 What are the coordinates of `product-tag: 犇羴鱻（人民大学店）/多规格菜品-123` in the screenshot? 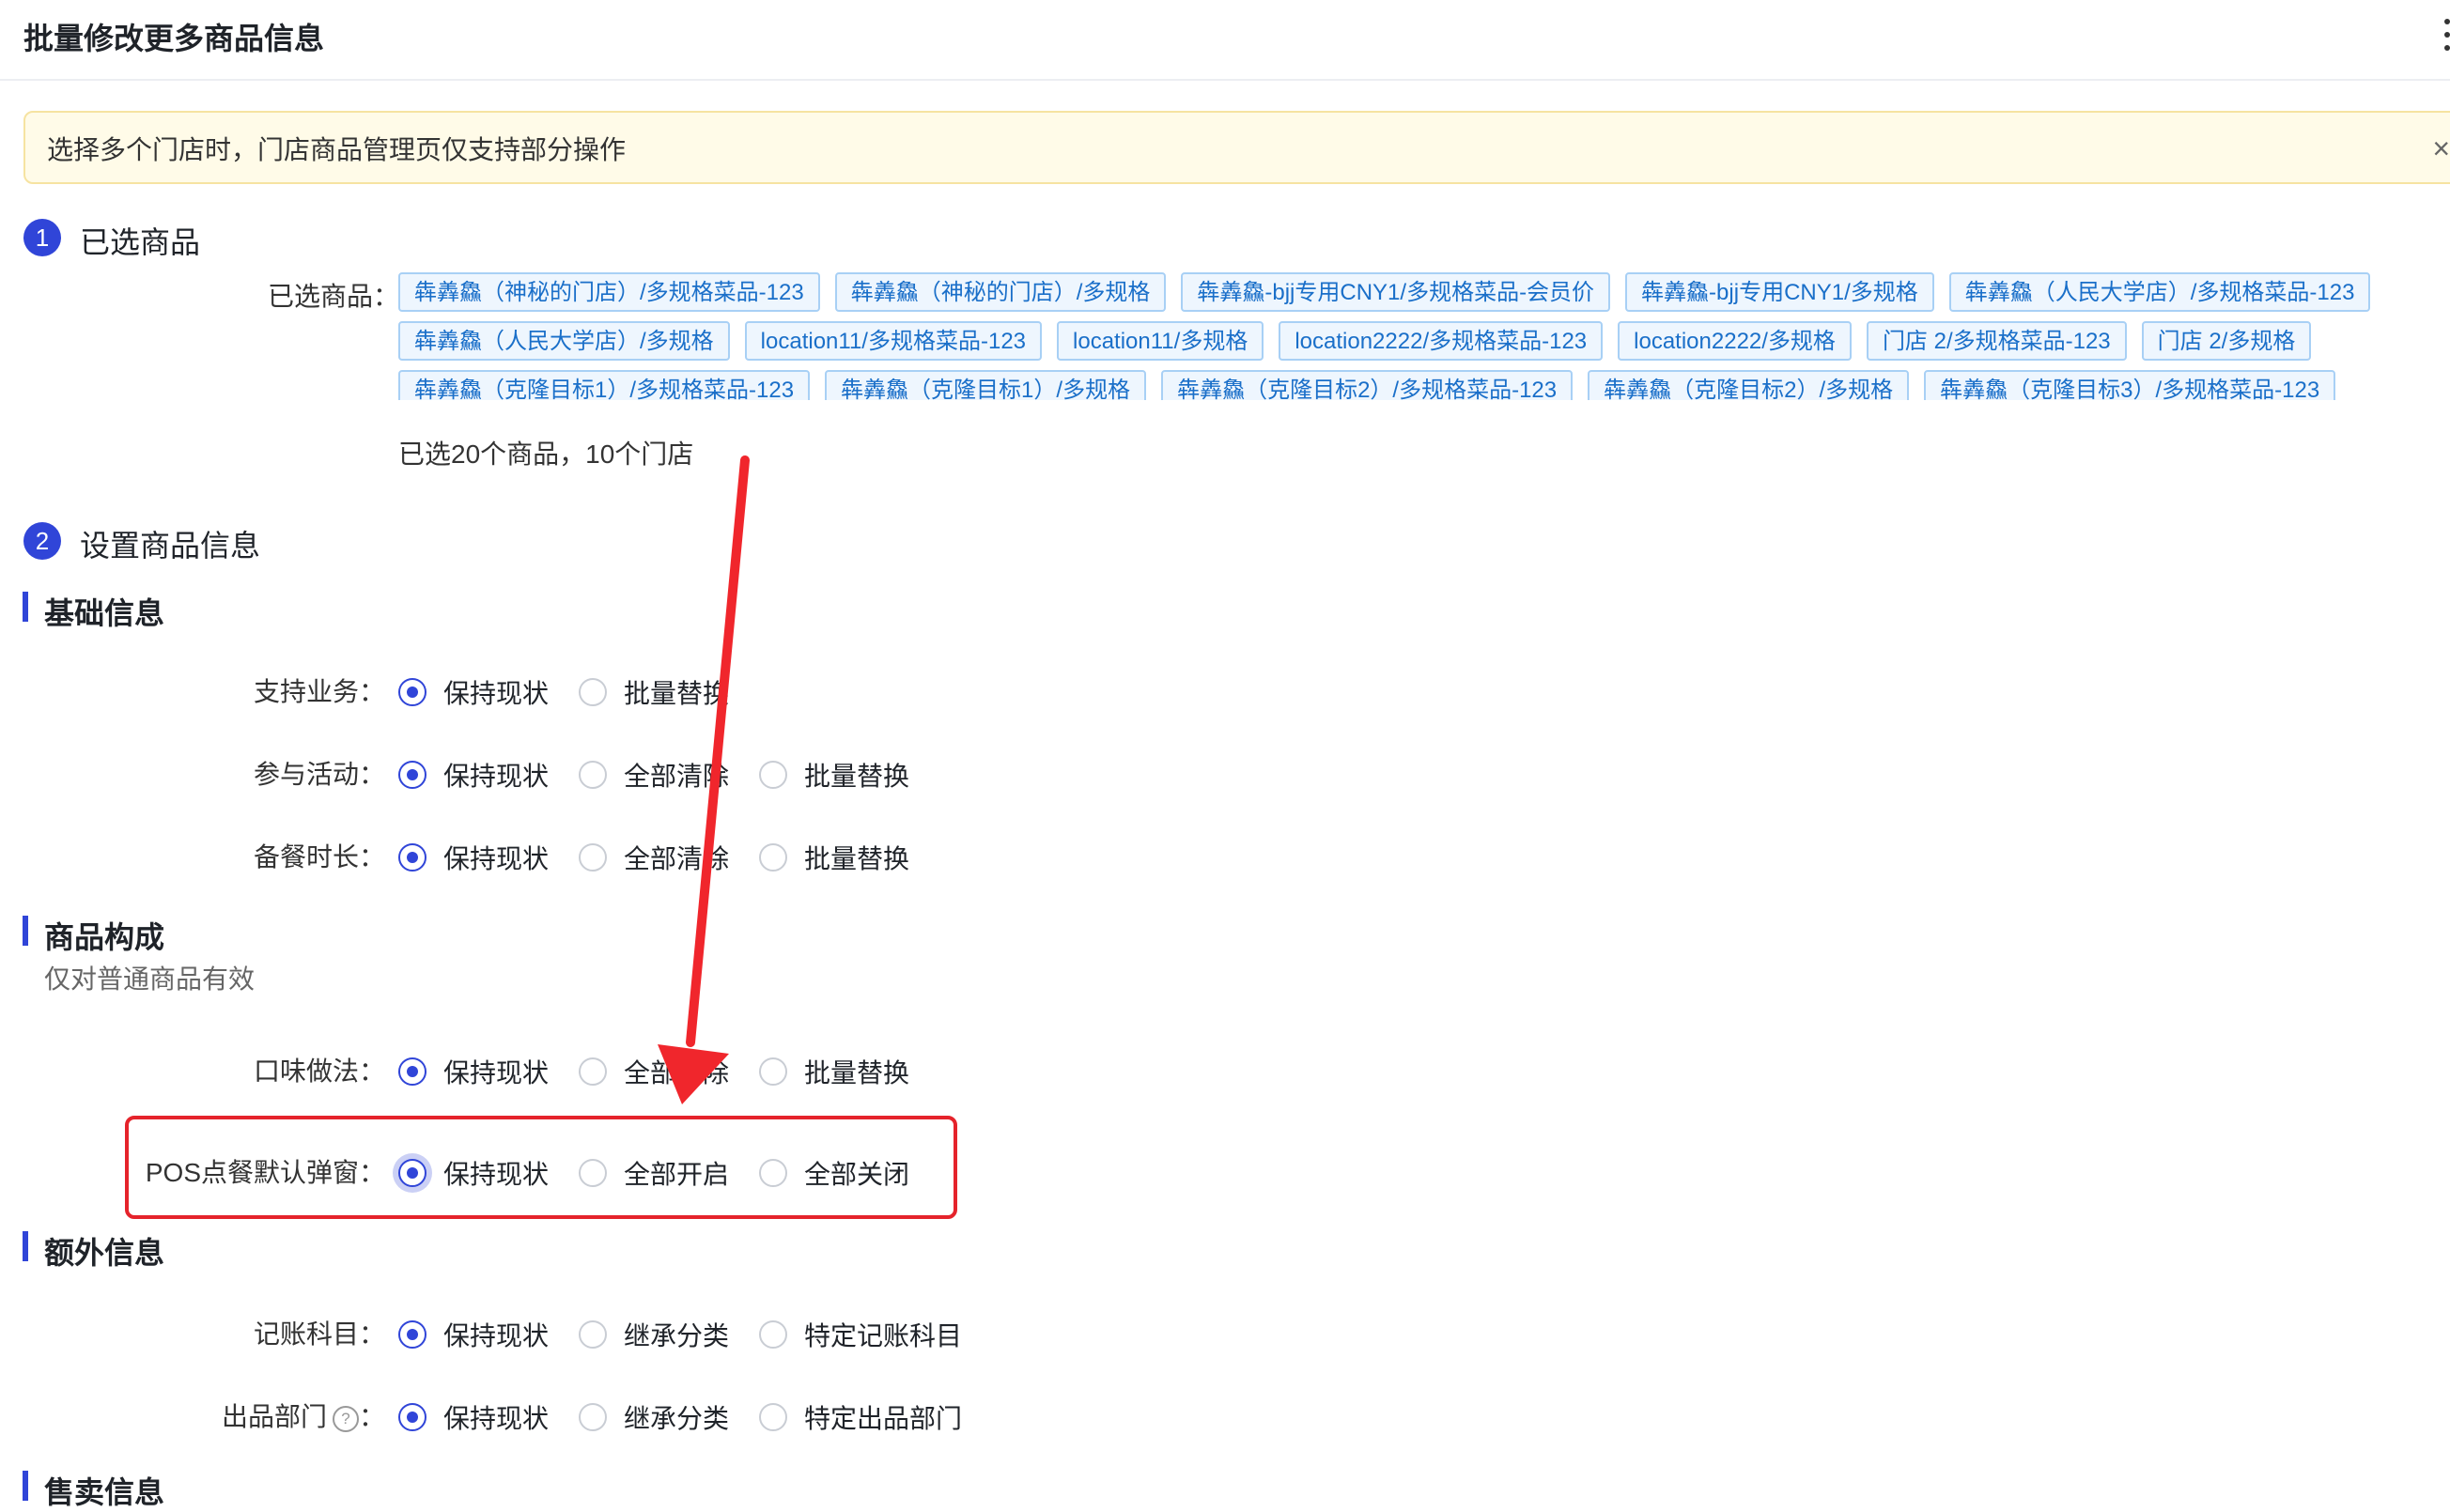 It's located at (2160, 292).